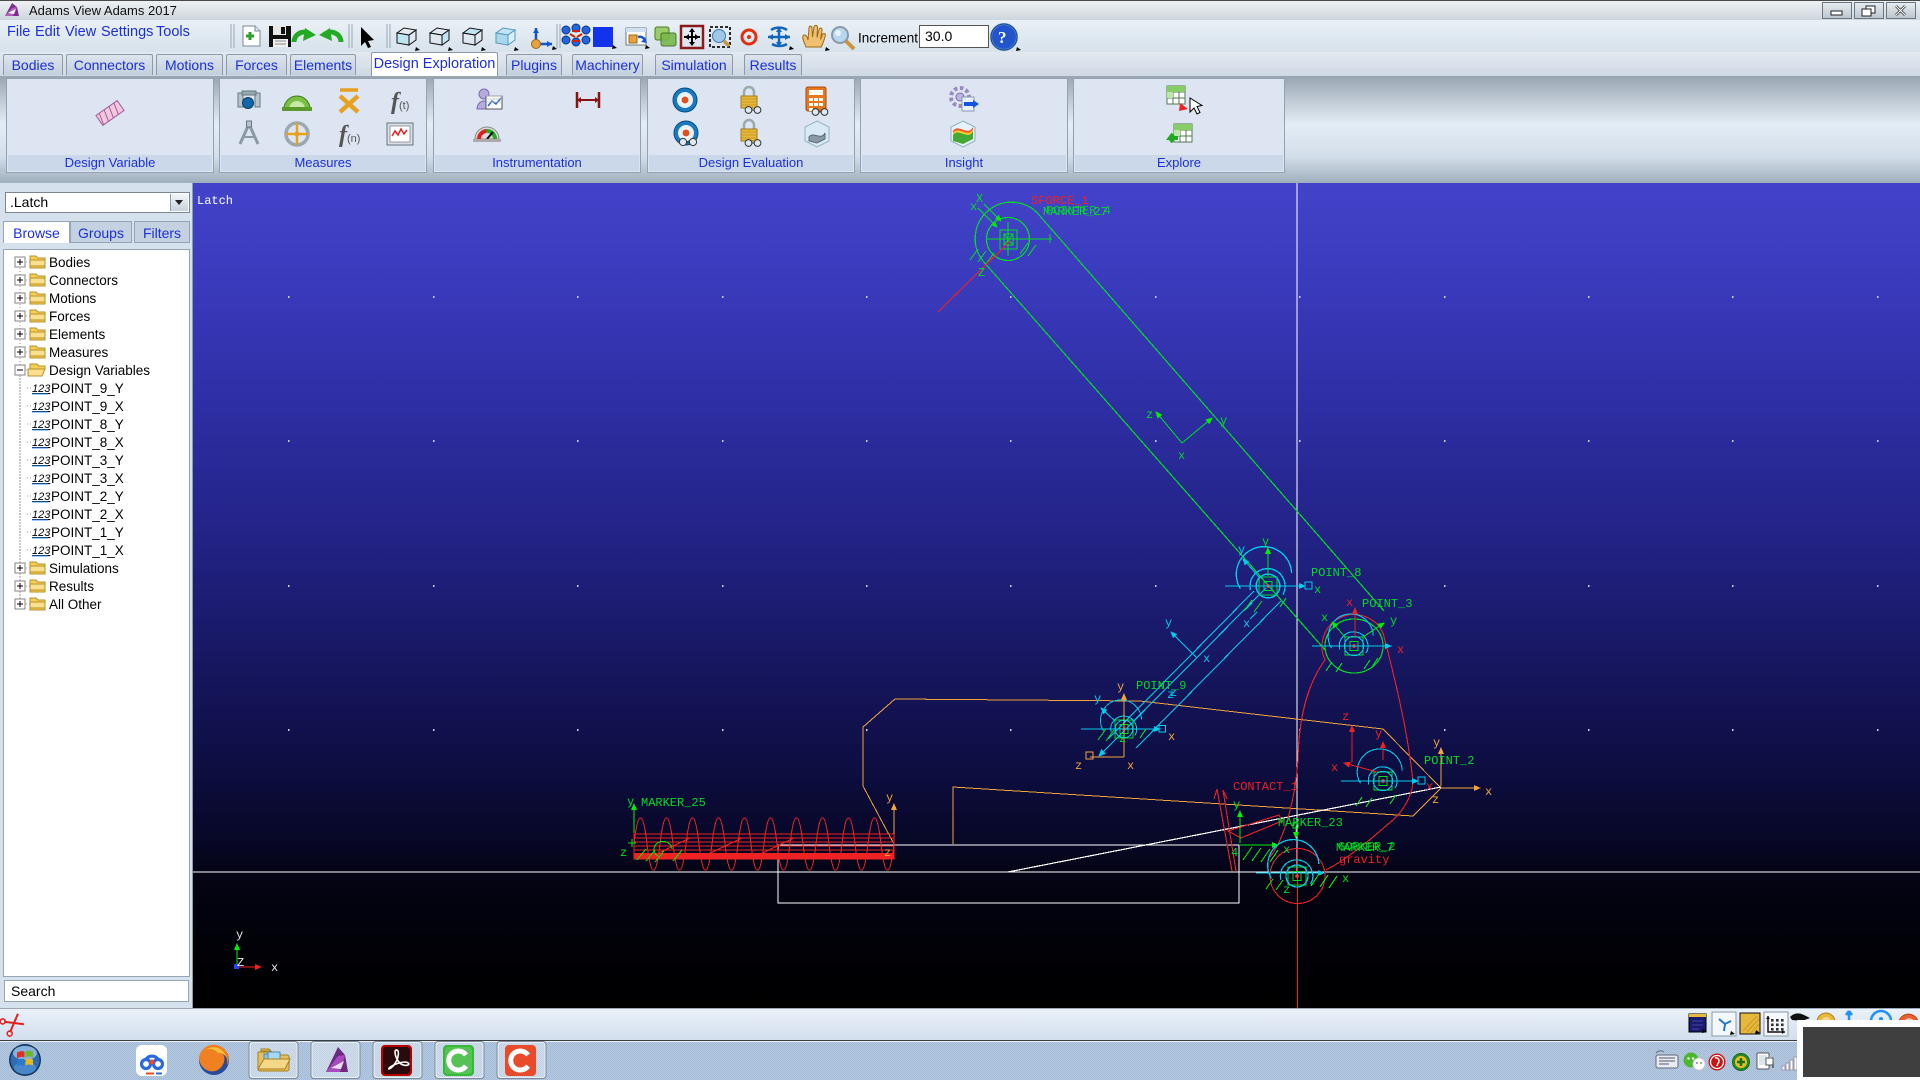  I want to click on svg-text: POINT_9_Y, so click(87, 388).